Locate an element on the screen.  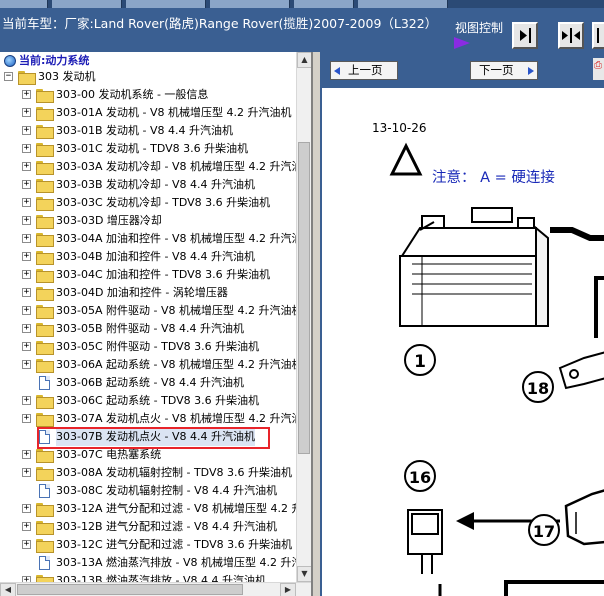
tree-item: +303-04B 加油和控件 - V8 4.4 升汽油机 is located at coordinates (148, 257).